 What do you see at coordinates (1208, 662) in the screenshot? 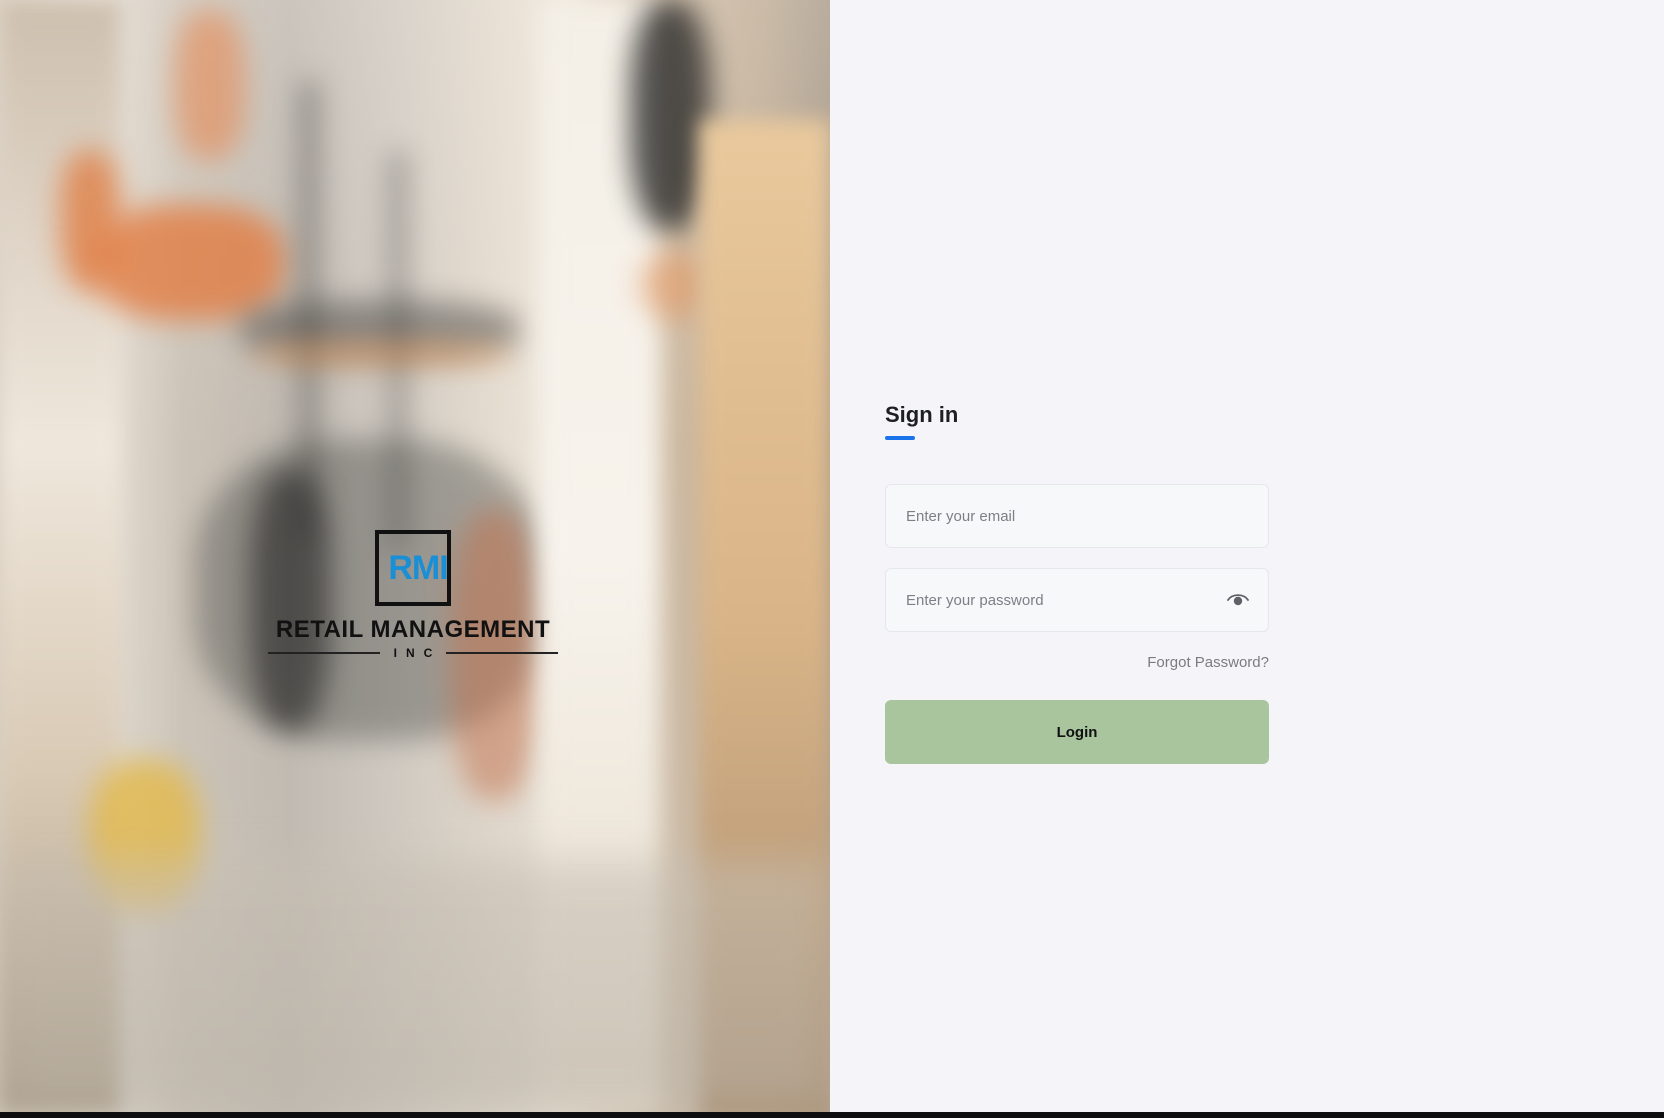
I see `forgot-password-link: Forgot Password?` at bounding box center [1208, 662].